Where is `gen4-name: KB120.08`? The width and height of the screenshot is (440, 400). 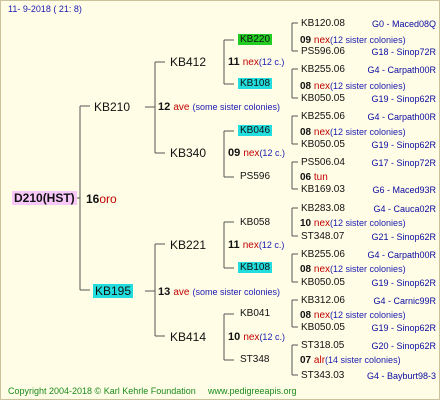
gen4-name: KB120.08 is located at coordinates (323, 23).